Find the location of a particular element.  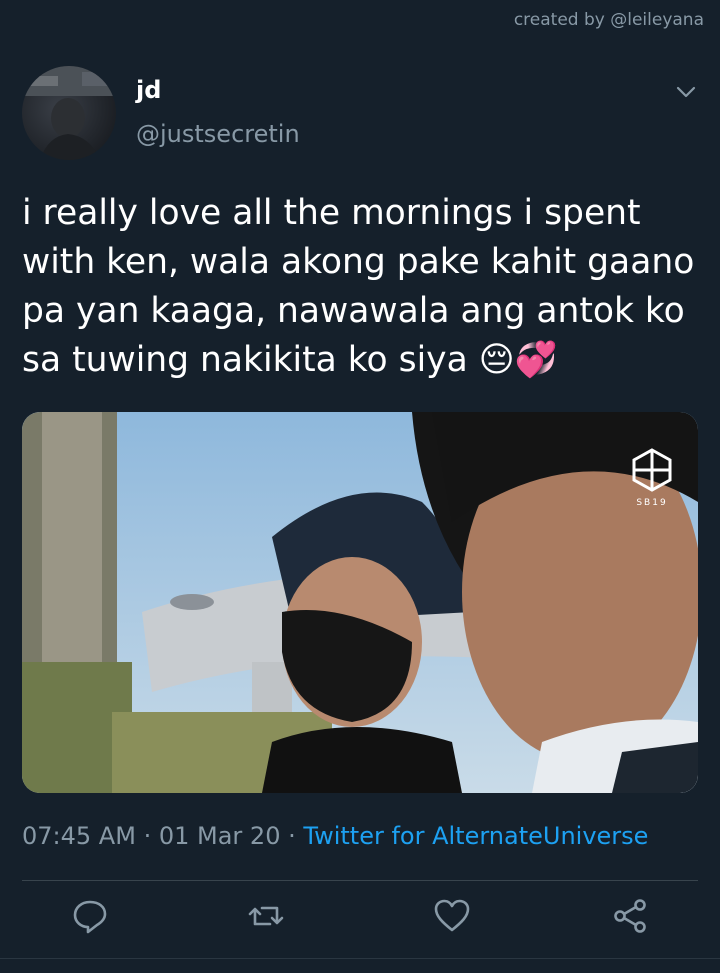

author-name: jd is located at coordinates (148, 90).